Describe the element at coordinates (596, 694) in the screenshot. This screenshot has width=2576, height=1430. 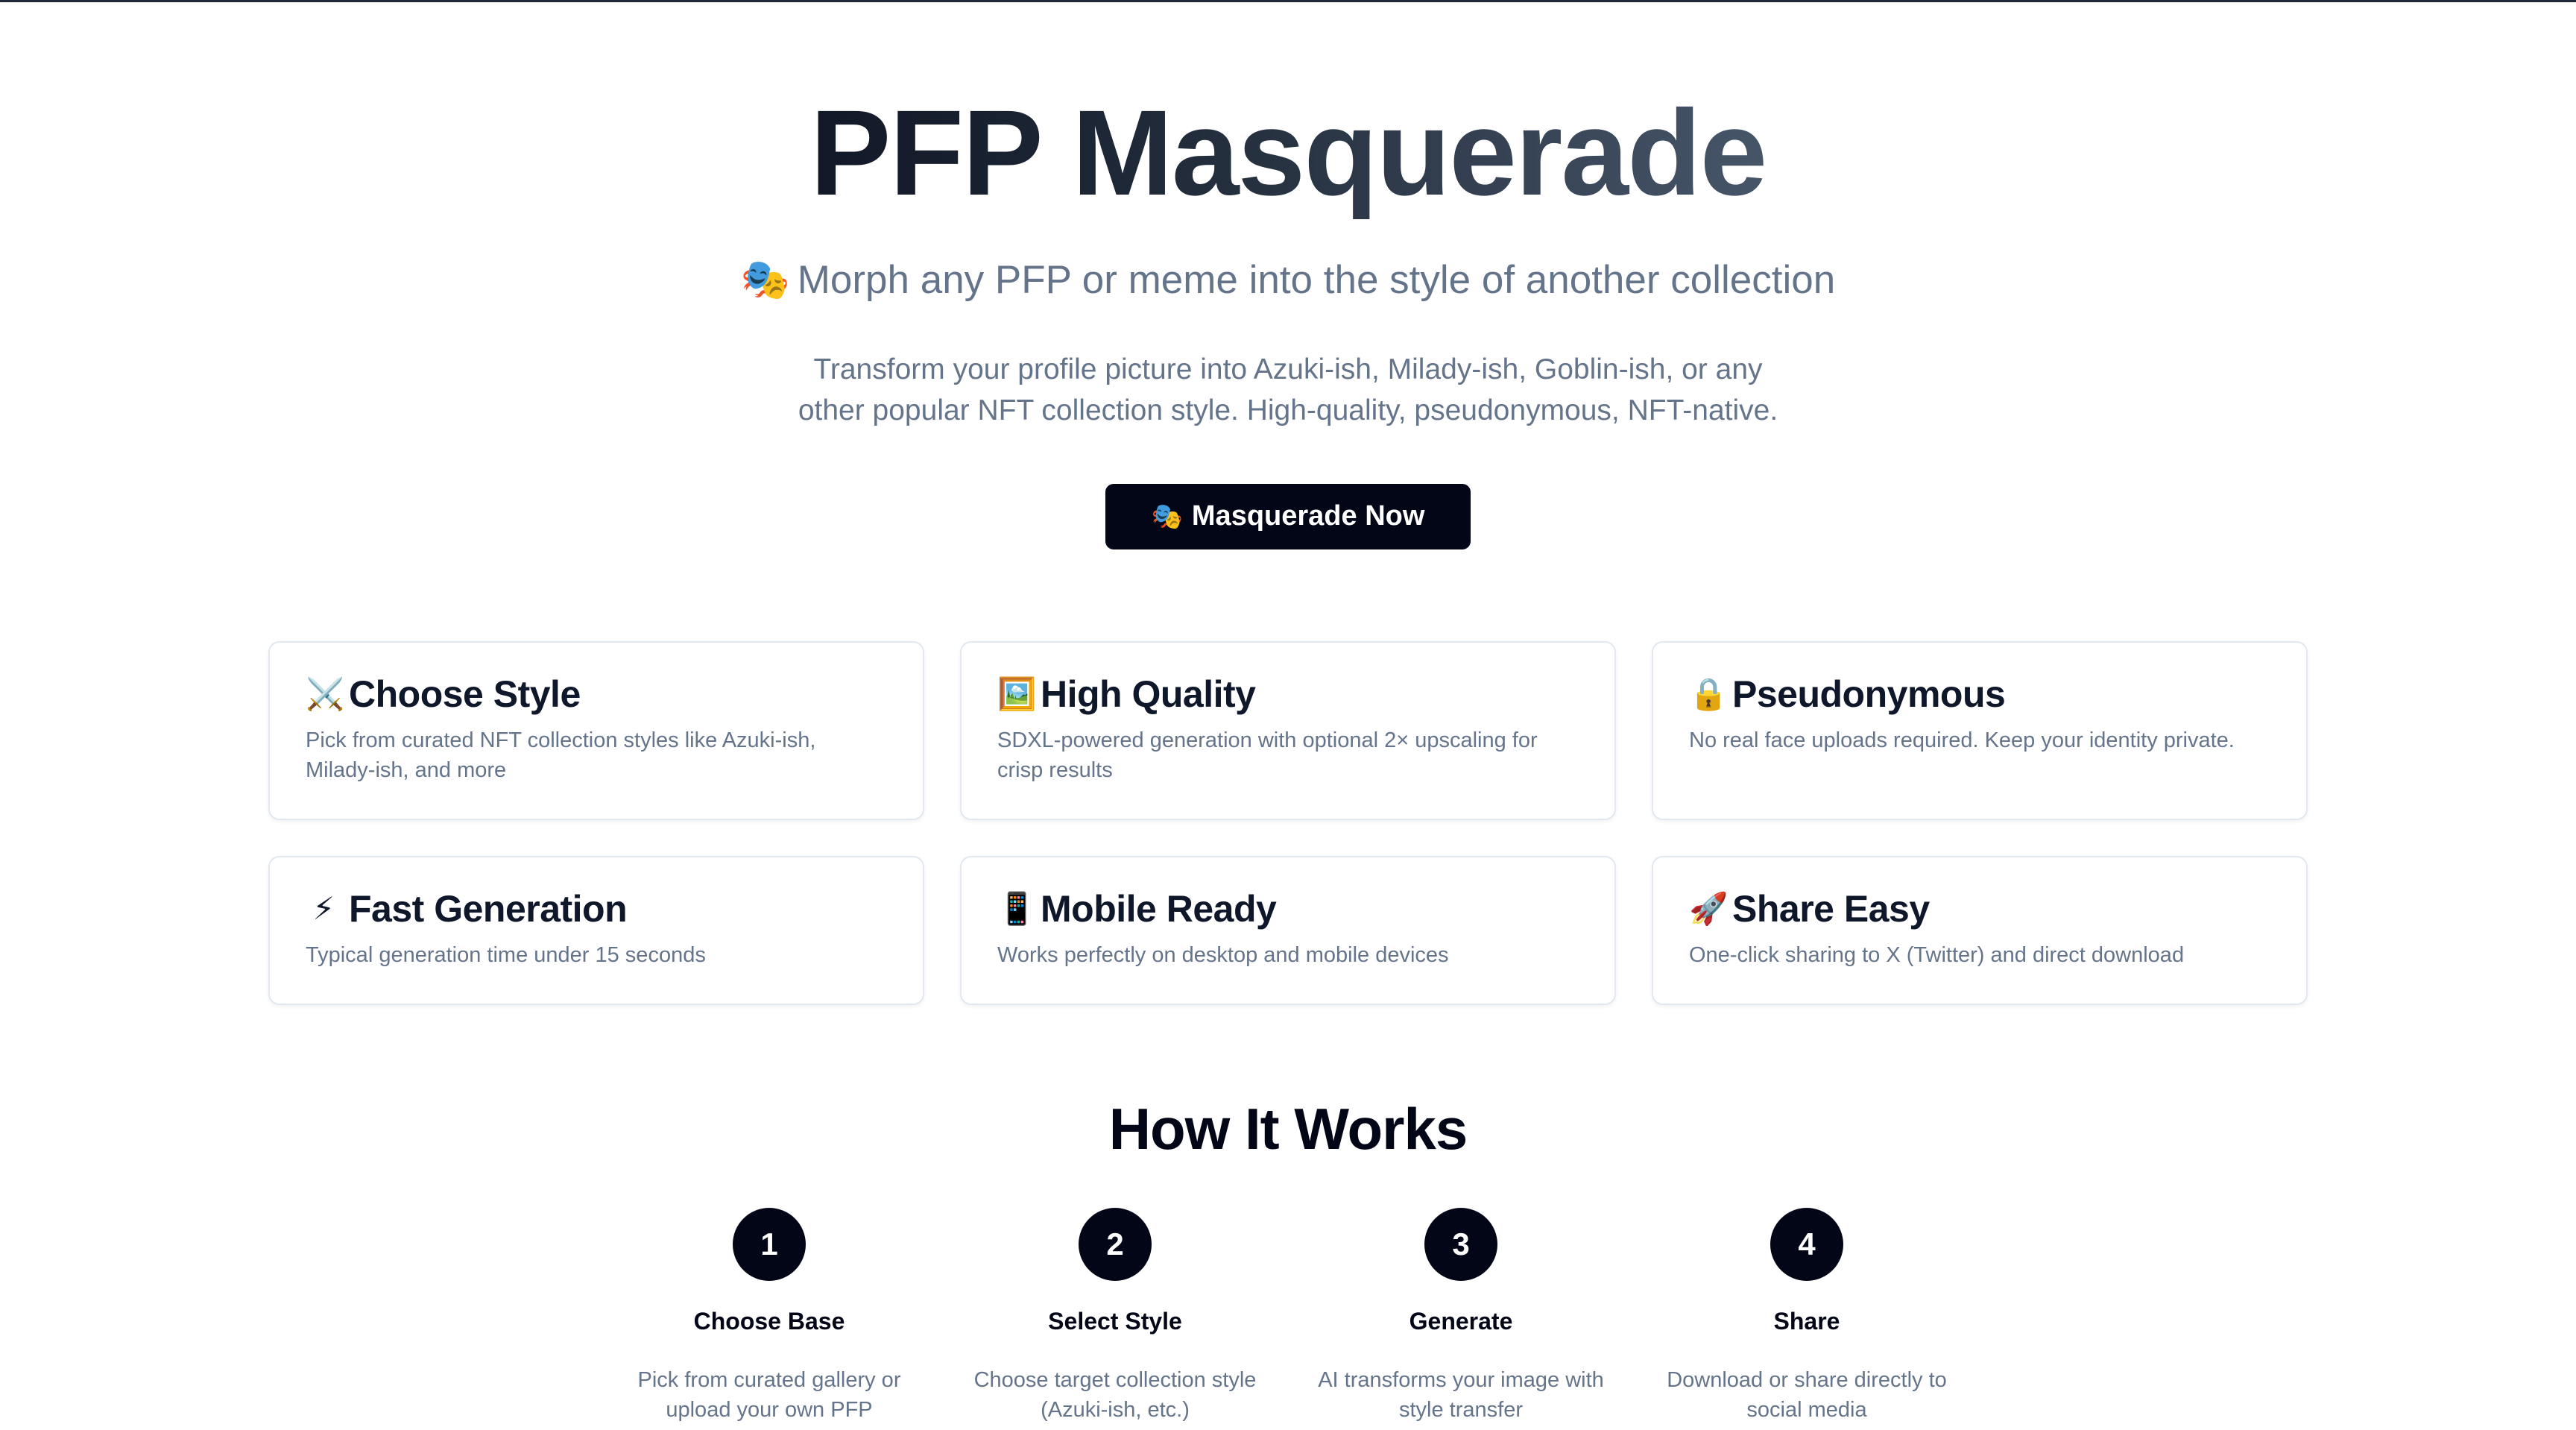
I see `feature-title: ⚔️ Choose Style` at that location.